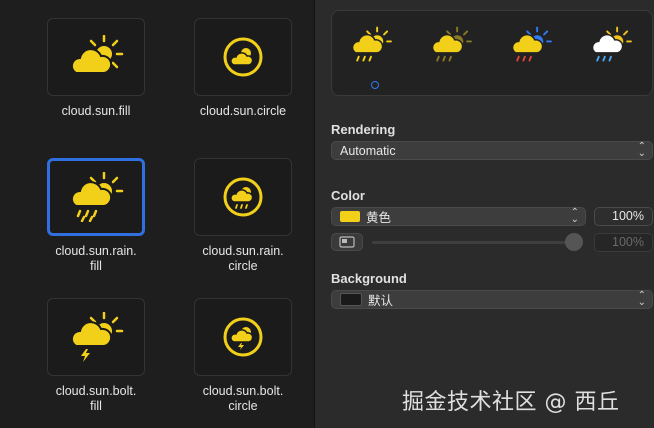  What do you see at coordinates (96, 398) in the screenshot?
I see `symbol-caption: cloud.sun.bolt. fill` at bounding box center [96, 398].